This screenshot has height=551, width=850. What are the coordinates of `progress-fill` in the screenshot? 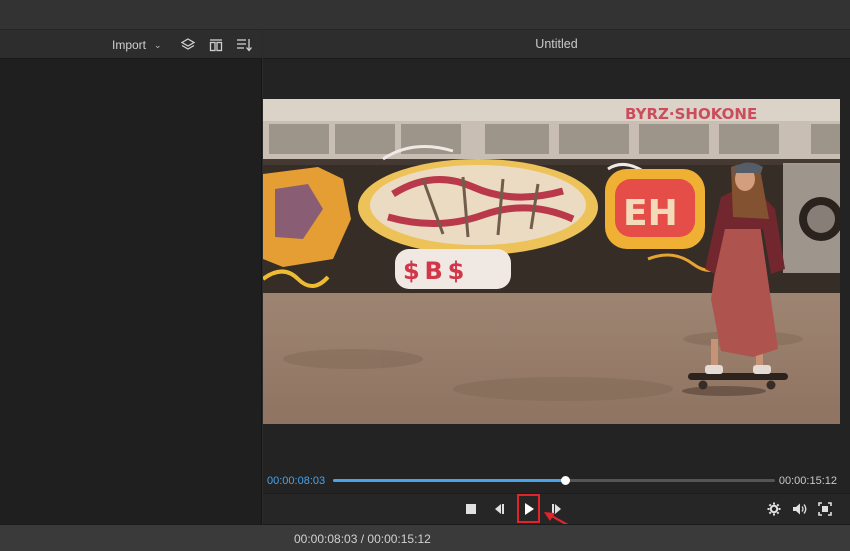 It's located at (449, 480).